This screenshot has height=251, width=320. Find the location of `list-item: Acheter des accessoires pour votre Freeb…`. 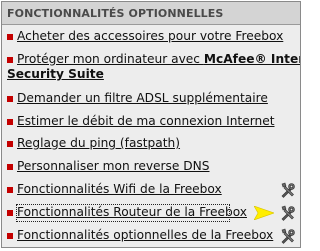

list-item: Acheter des accessoires pour votre Freeb… is located at coordinates (151, 36).